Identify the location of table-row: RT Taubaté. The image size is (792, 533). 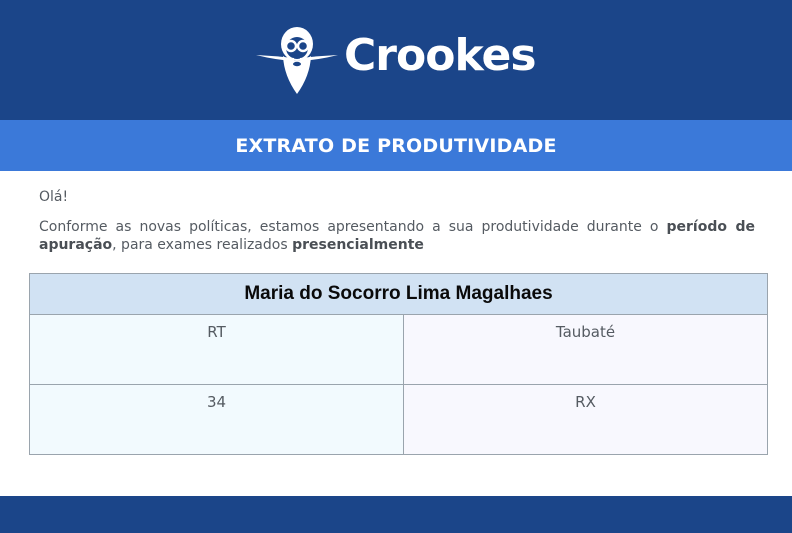
(398, 350).